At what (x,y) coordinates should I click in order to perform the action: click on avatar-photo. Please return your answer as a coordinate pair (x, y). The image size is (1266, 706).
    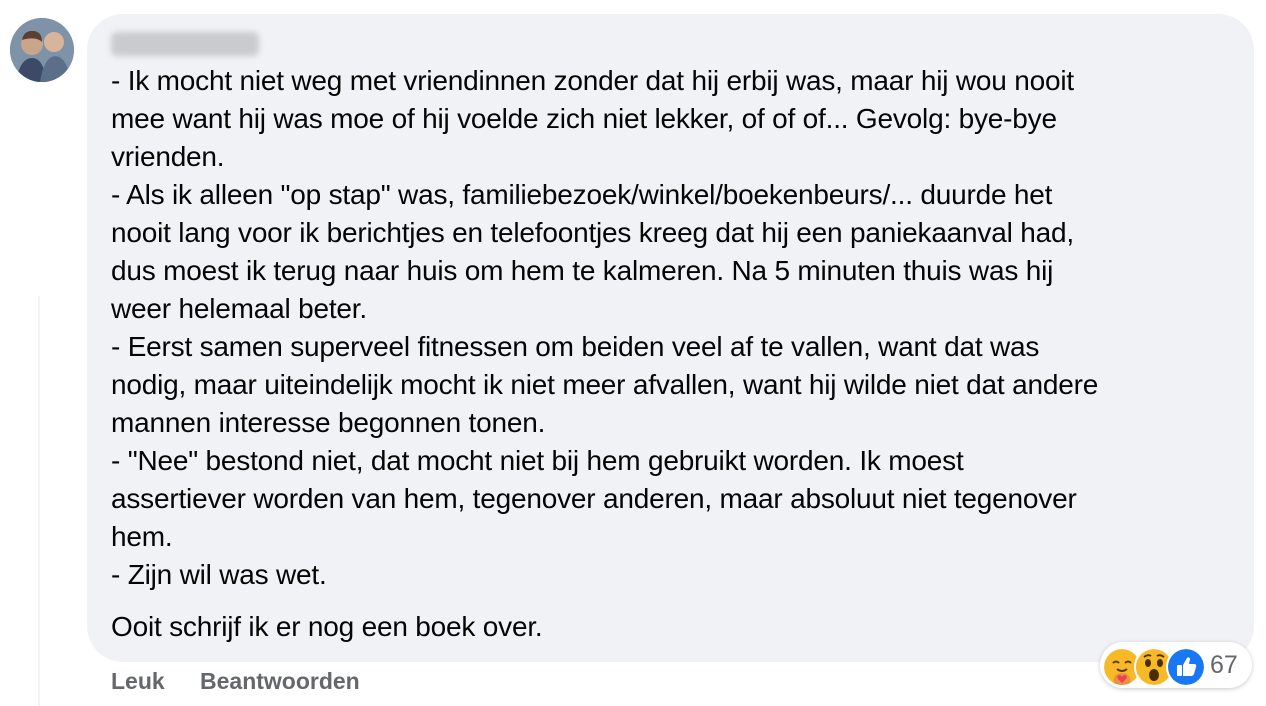
    Looking at the image, I should click on (42, 50).